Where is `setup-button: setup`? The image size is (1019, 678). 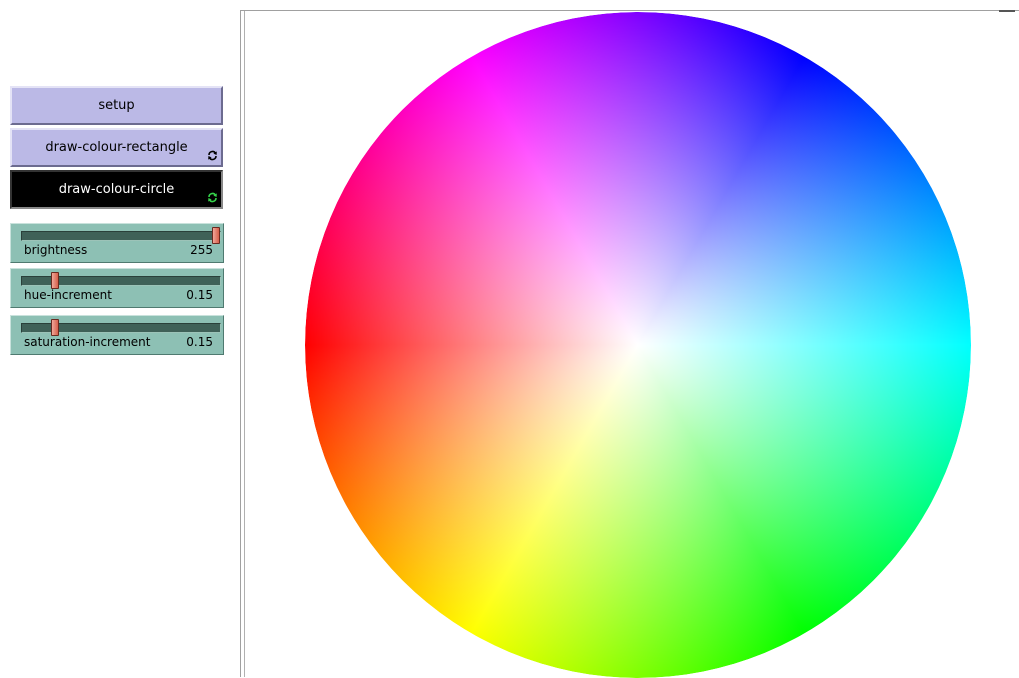 setup-button: setup is located at coordinates (116, 105).